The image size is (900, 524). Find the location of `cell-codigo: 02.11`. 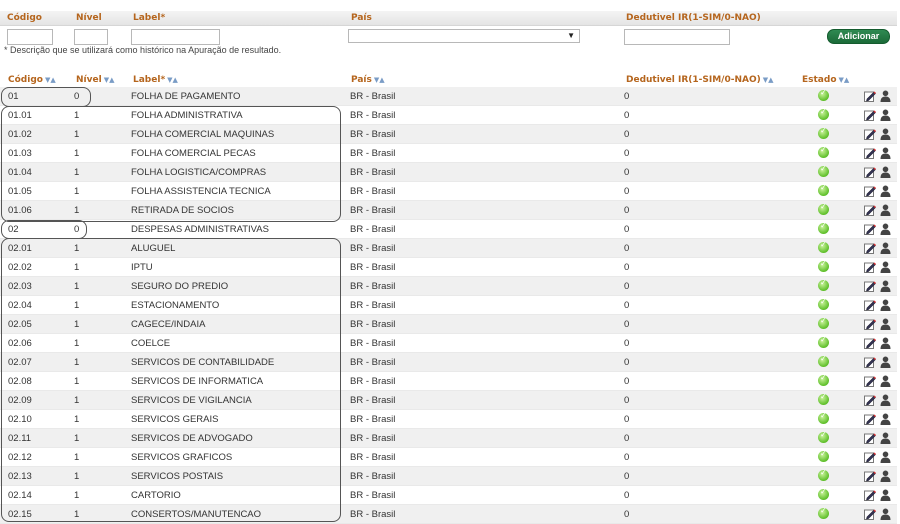

cell-codigo: 02.11 is located at coordinates (20, 438).